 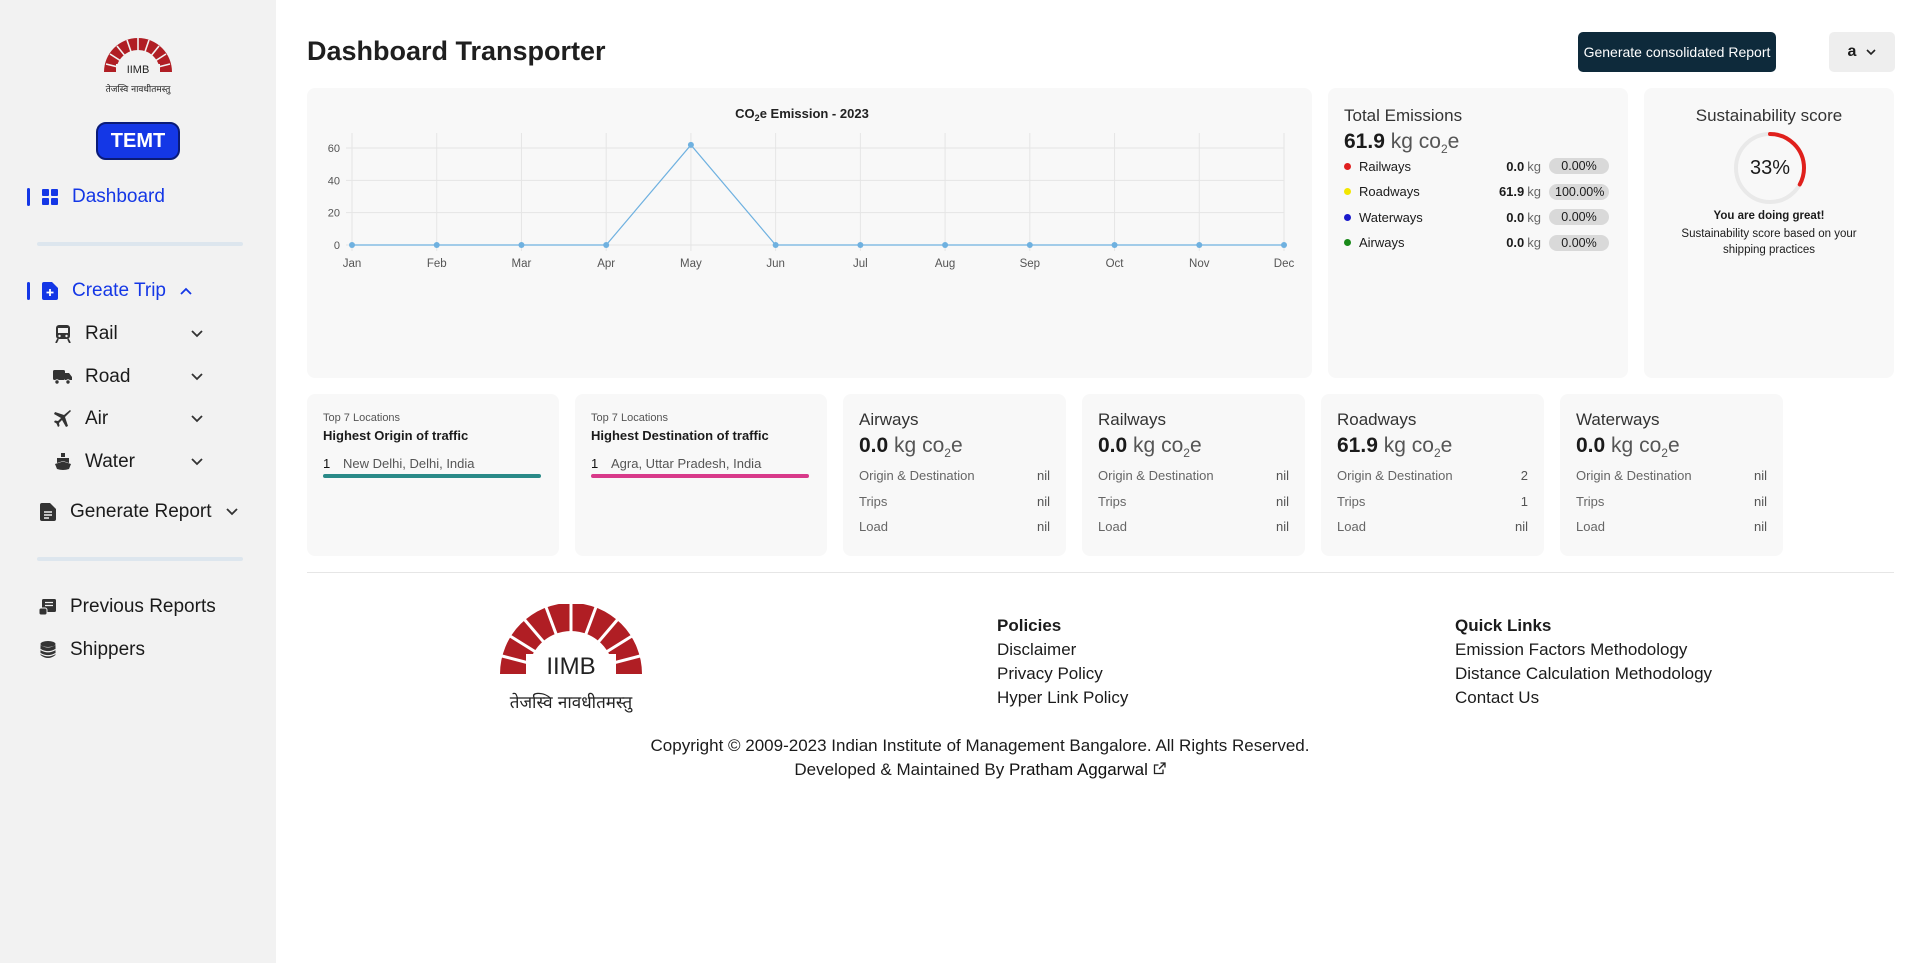 I want to click on footer-logo-tagline: तेजस्वि नावधीतमस्तु, so click(x=571, y=702).